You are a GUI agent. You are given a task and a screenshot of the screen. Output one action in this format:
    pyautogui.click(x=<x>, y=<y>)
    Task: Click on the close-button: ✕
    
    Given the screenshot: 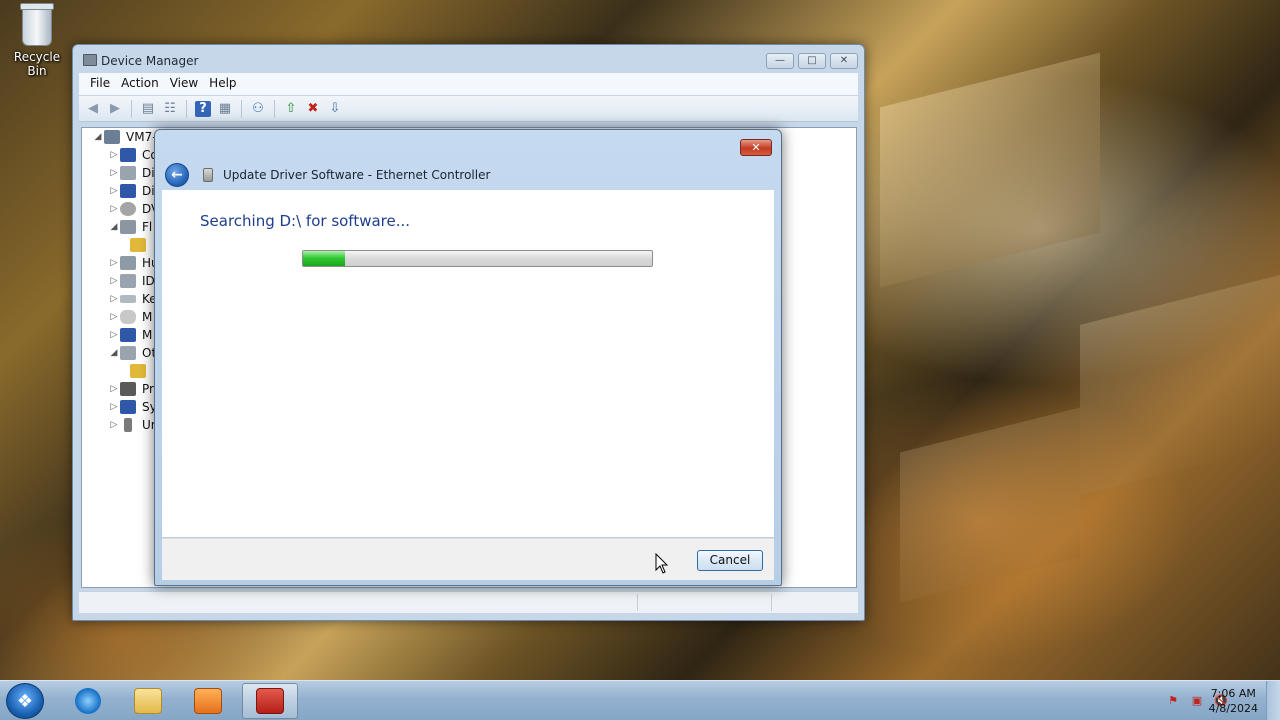 What is the action you would take?
    pyautogui.click(x=844, y=61)
    